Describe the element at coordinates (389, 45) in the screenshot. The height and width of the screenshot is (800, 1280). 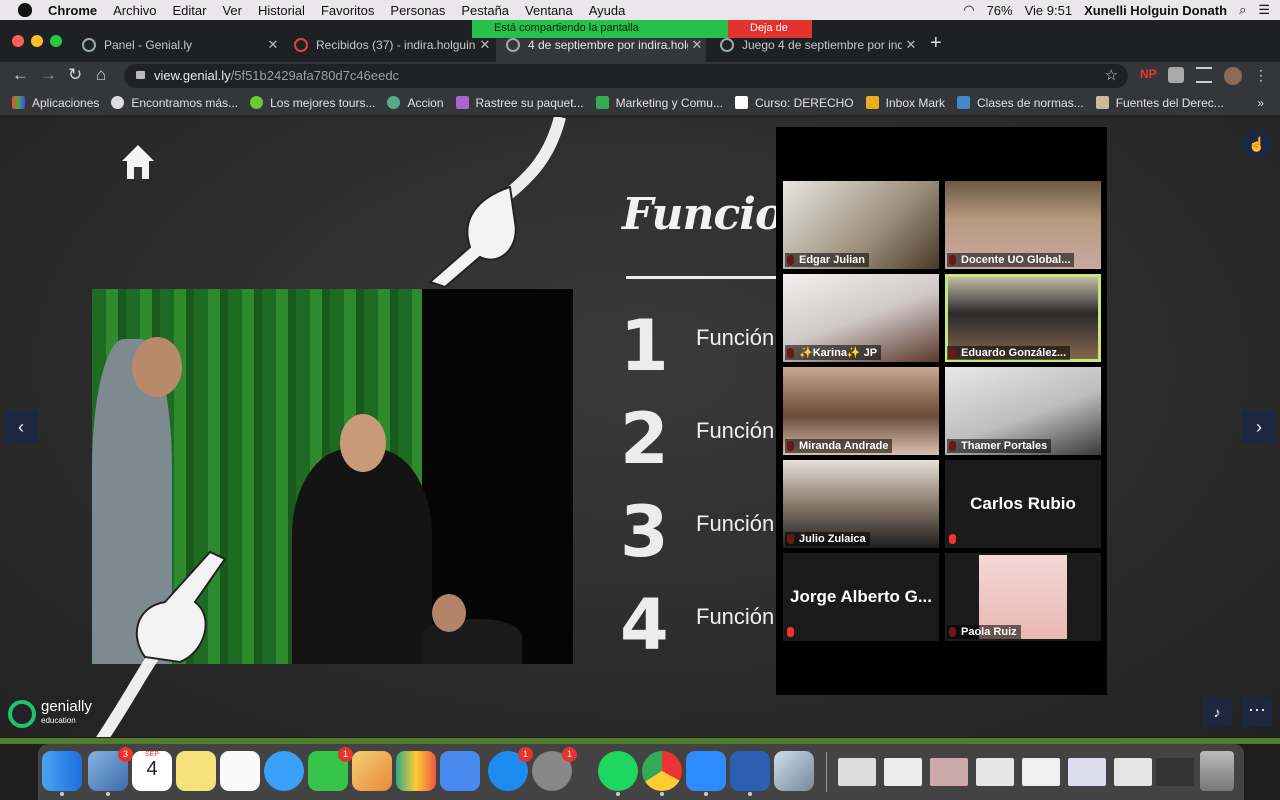
I see `tab-gmail: Recibidos (37) - indira.holguin ✕` at that location.